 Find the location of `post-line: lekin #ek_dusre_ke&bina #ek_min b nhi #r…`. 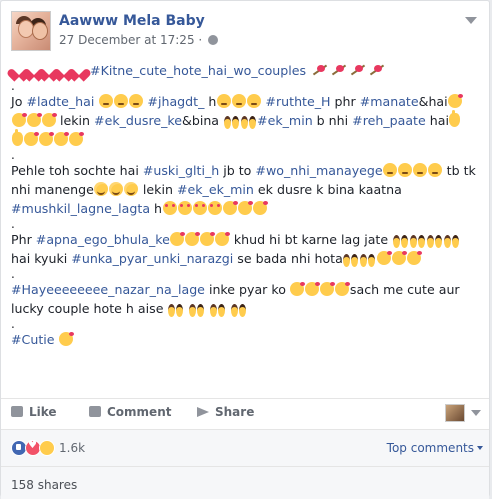

post-line: lekin #ek_dusre_ke&bina #ek_min b nhi #r… is located at coordinates (245, 120).